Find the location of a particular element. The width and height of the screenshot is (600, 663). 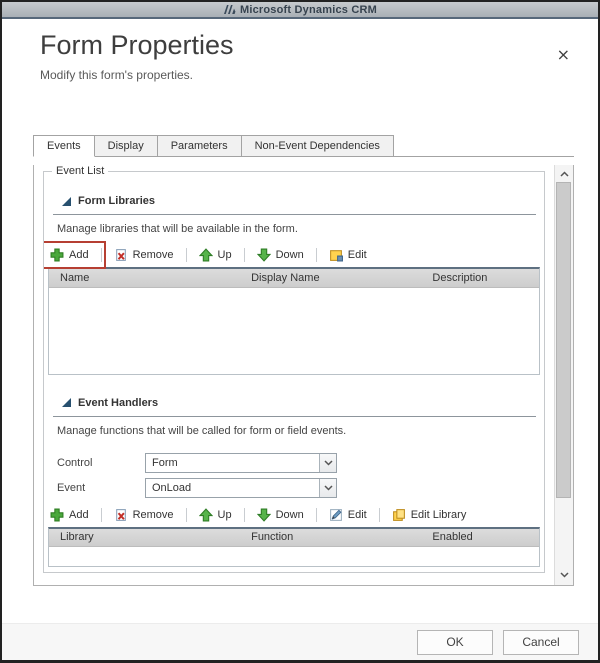

event-list-legend: Event List is located at coordinates (80, 171).